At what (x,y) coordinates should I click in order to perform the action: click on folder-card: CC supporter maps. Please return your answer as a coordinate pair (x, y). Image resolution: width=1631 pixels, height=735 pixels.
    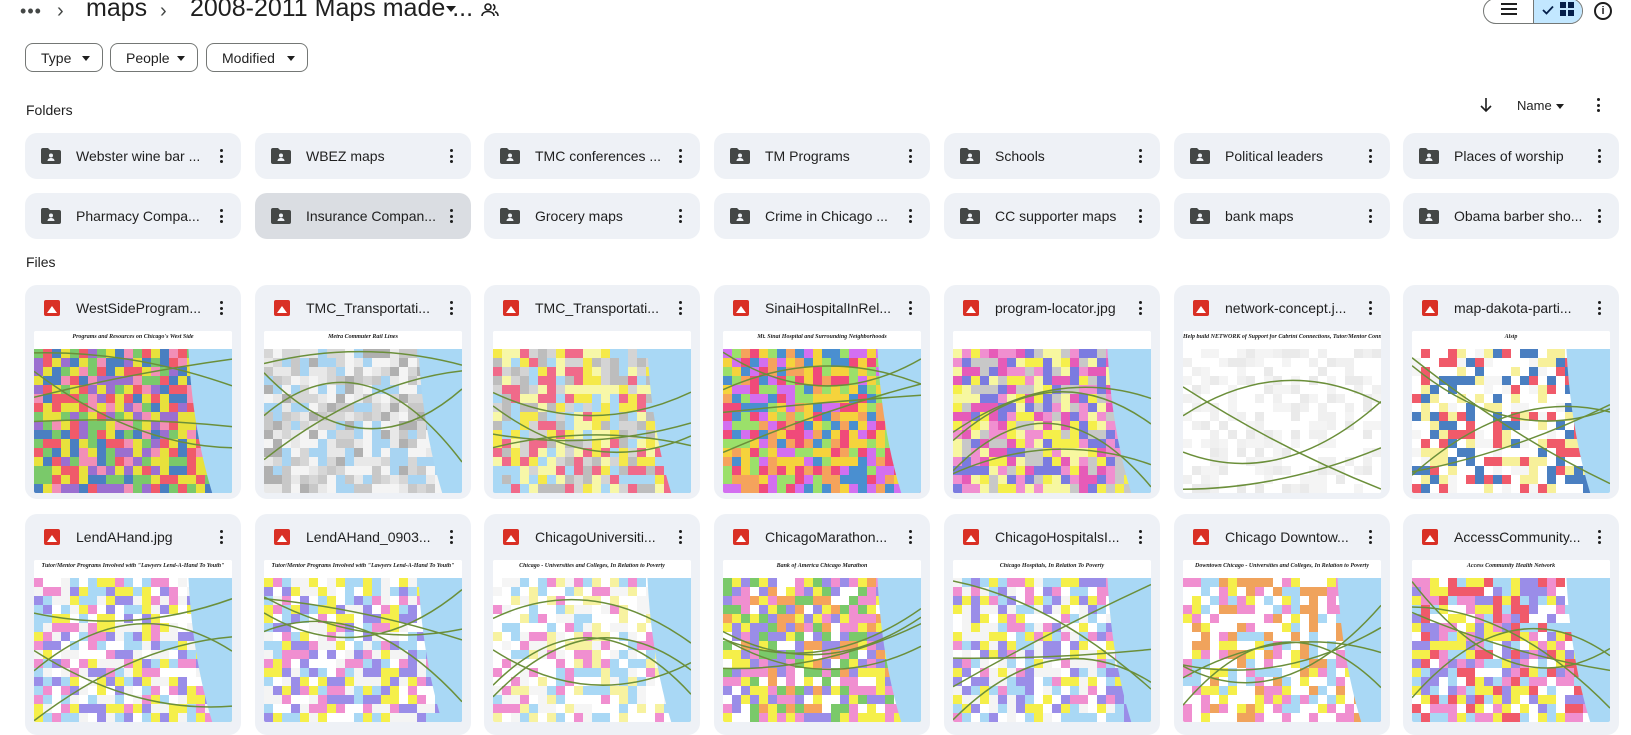
    Looking at the image, I should click on (1052, 216).